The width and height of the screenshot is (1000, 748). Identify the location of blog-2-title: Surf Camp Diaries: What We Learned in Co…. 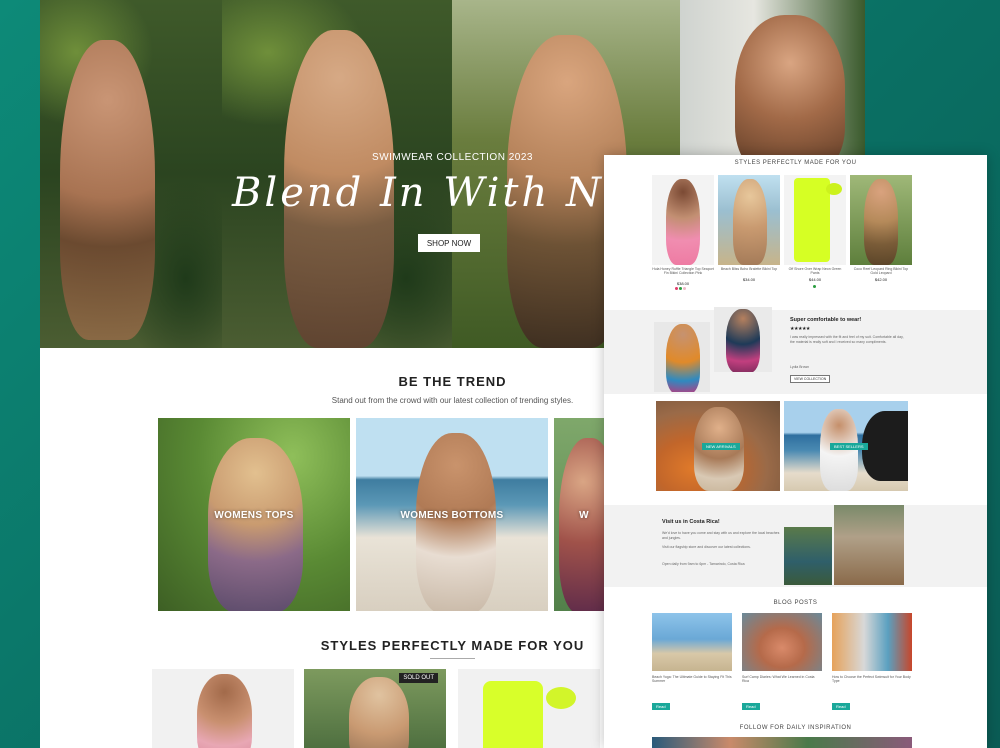
(782, 679).